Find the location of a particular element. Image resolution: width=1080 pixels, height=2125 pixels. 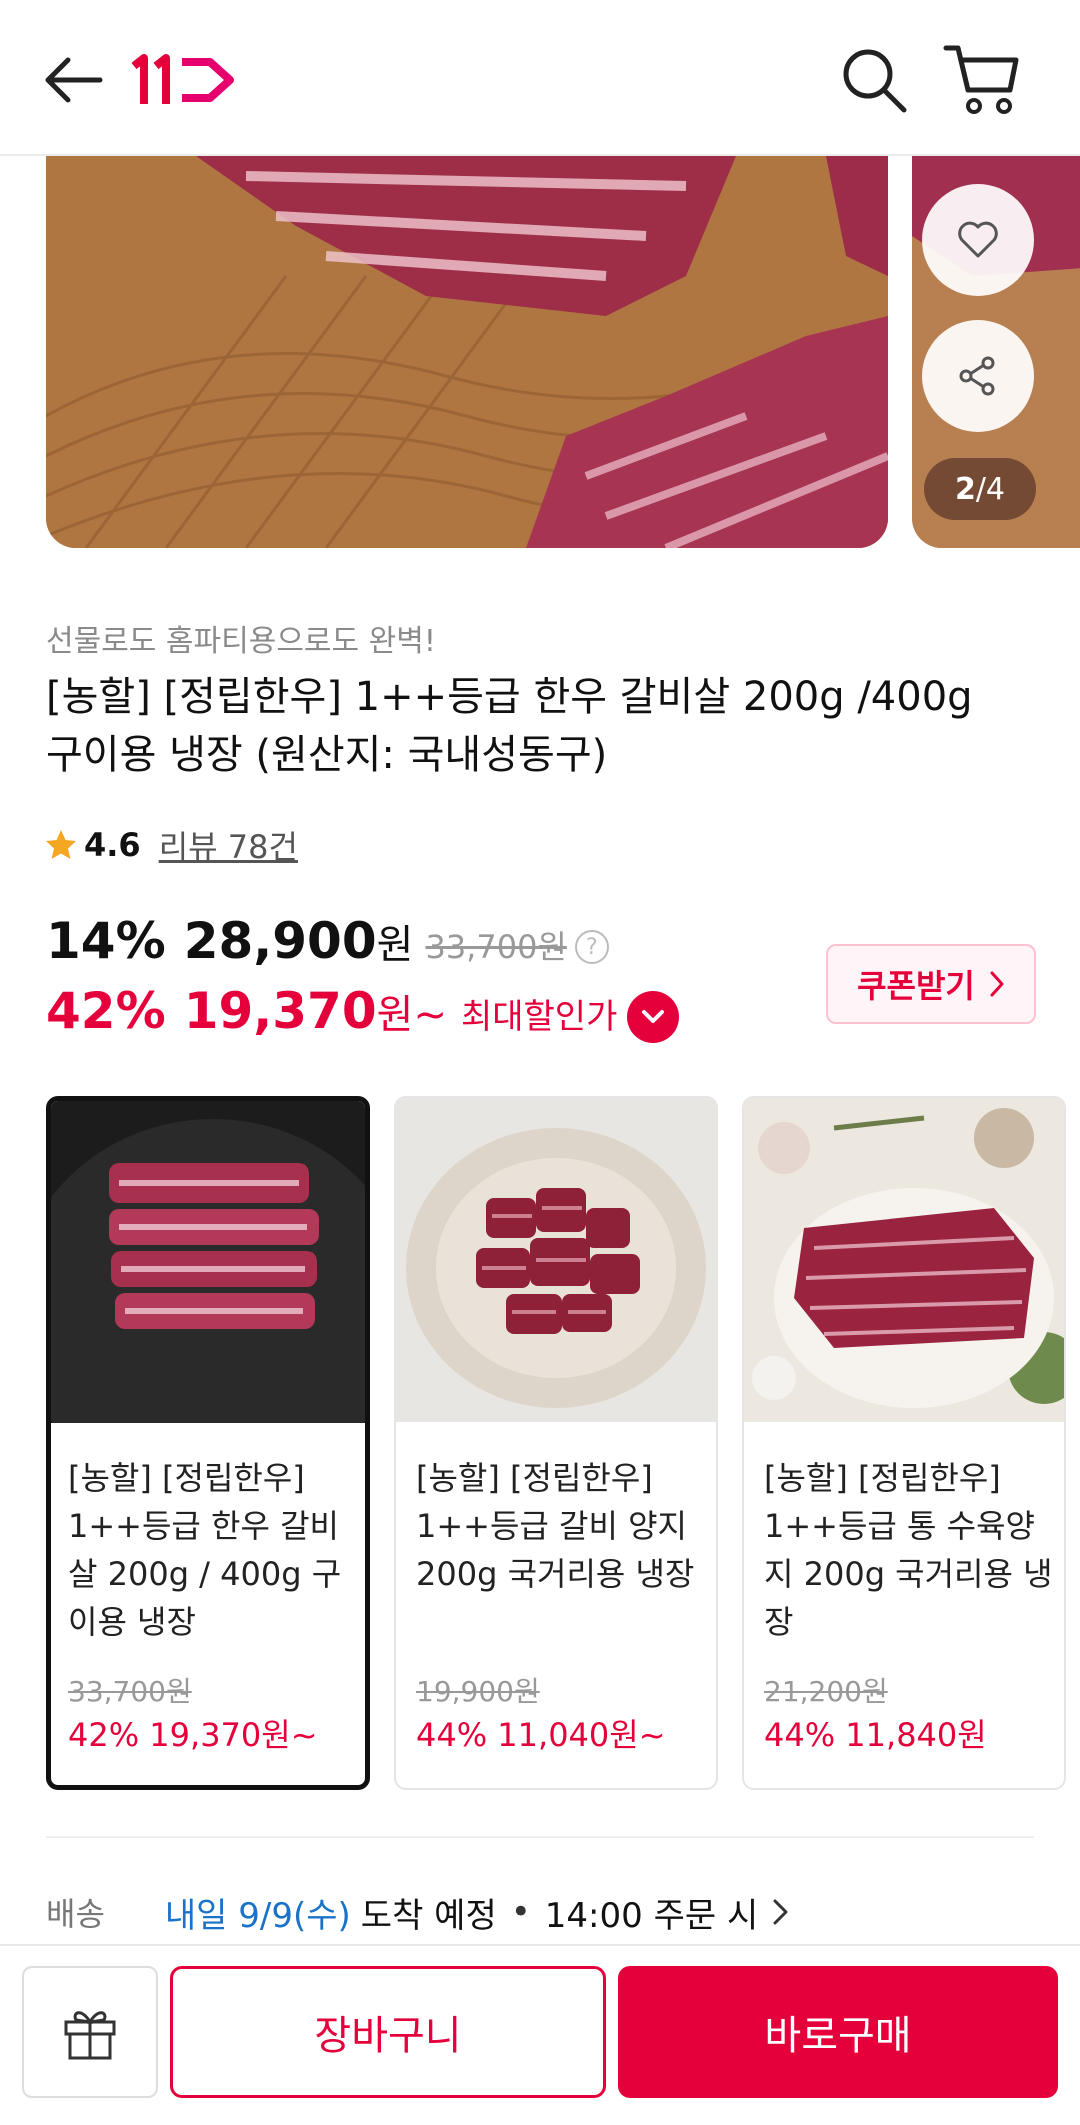

price-row: 14% 28,900 원 33,700원 ? is located at coordinates (327, 947).